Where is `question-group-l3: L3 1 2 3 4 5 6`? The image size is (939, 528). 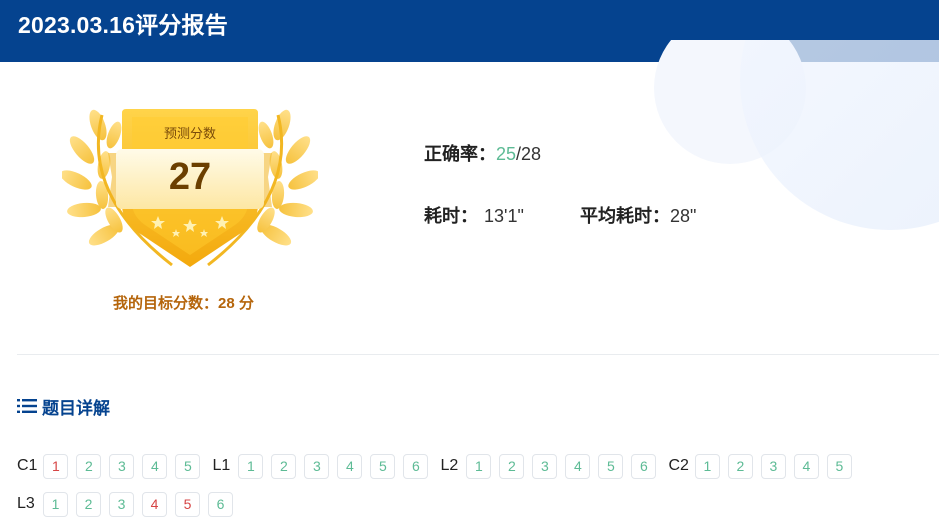
question-group-l3: L3 1 2 3 4 5 6 is located at coordinates (129, 504).